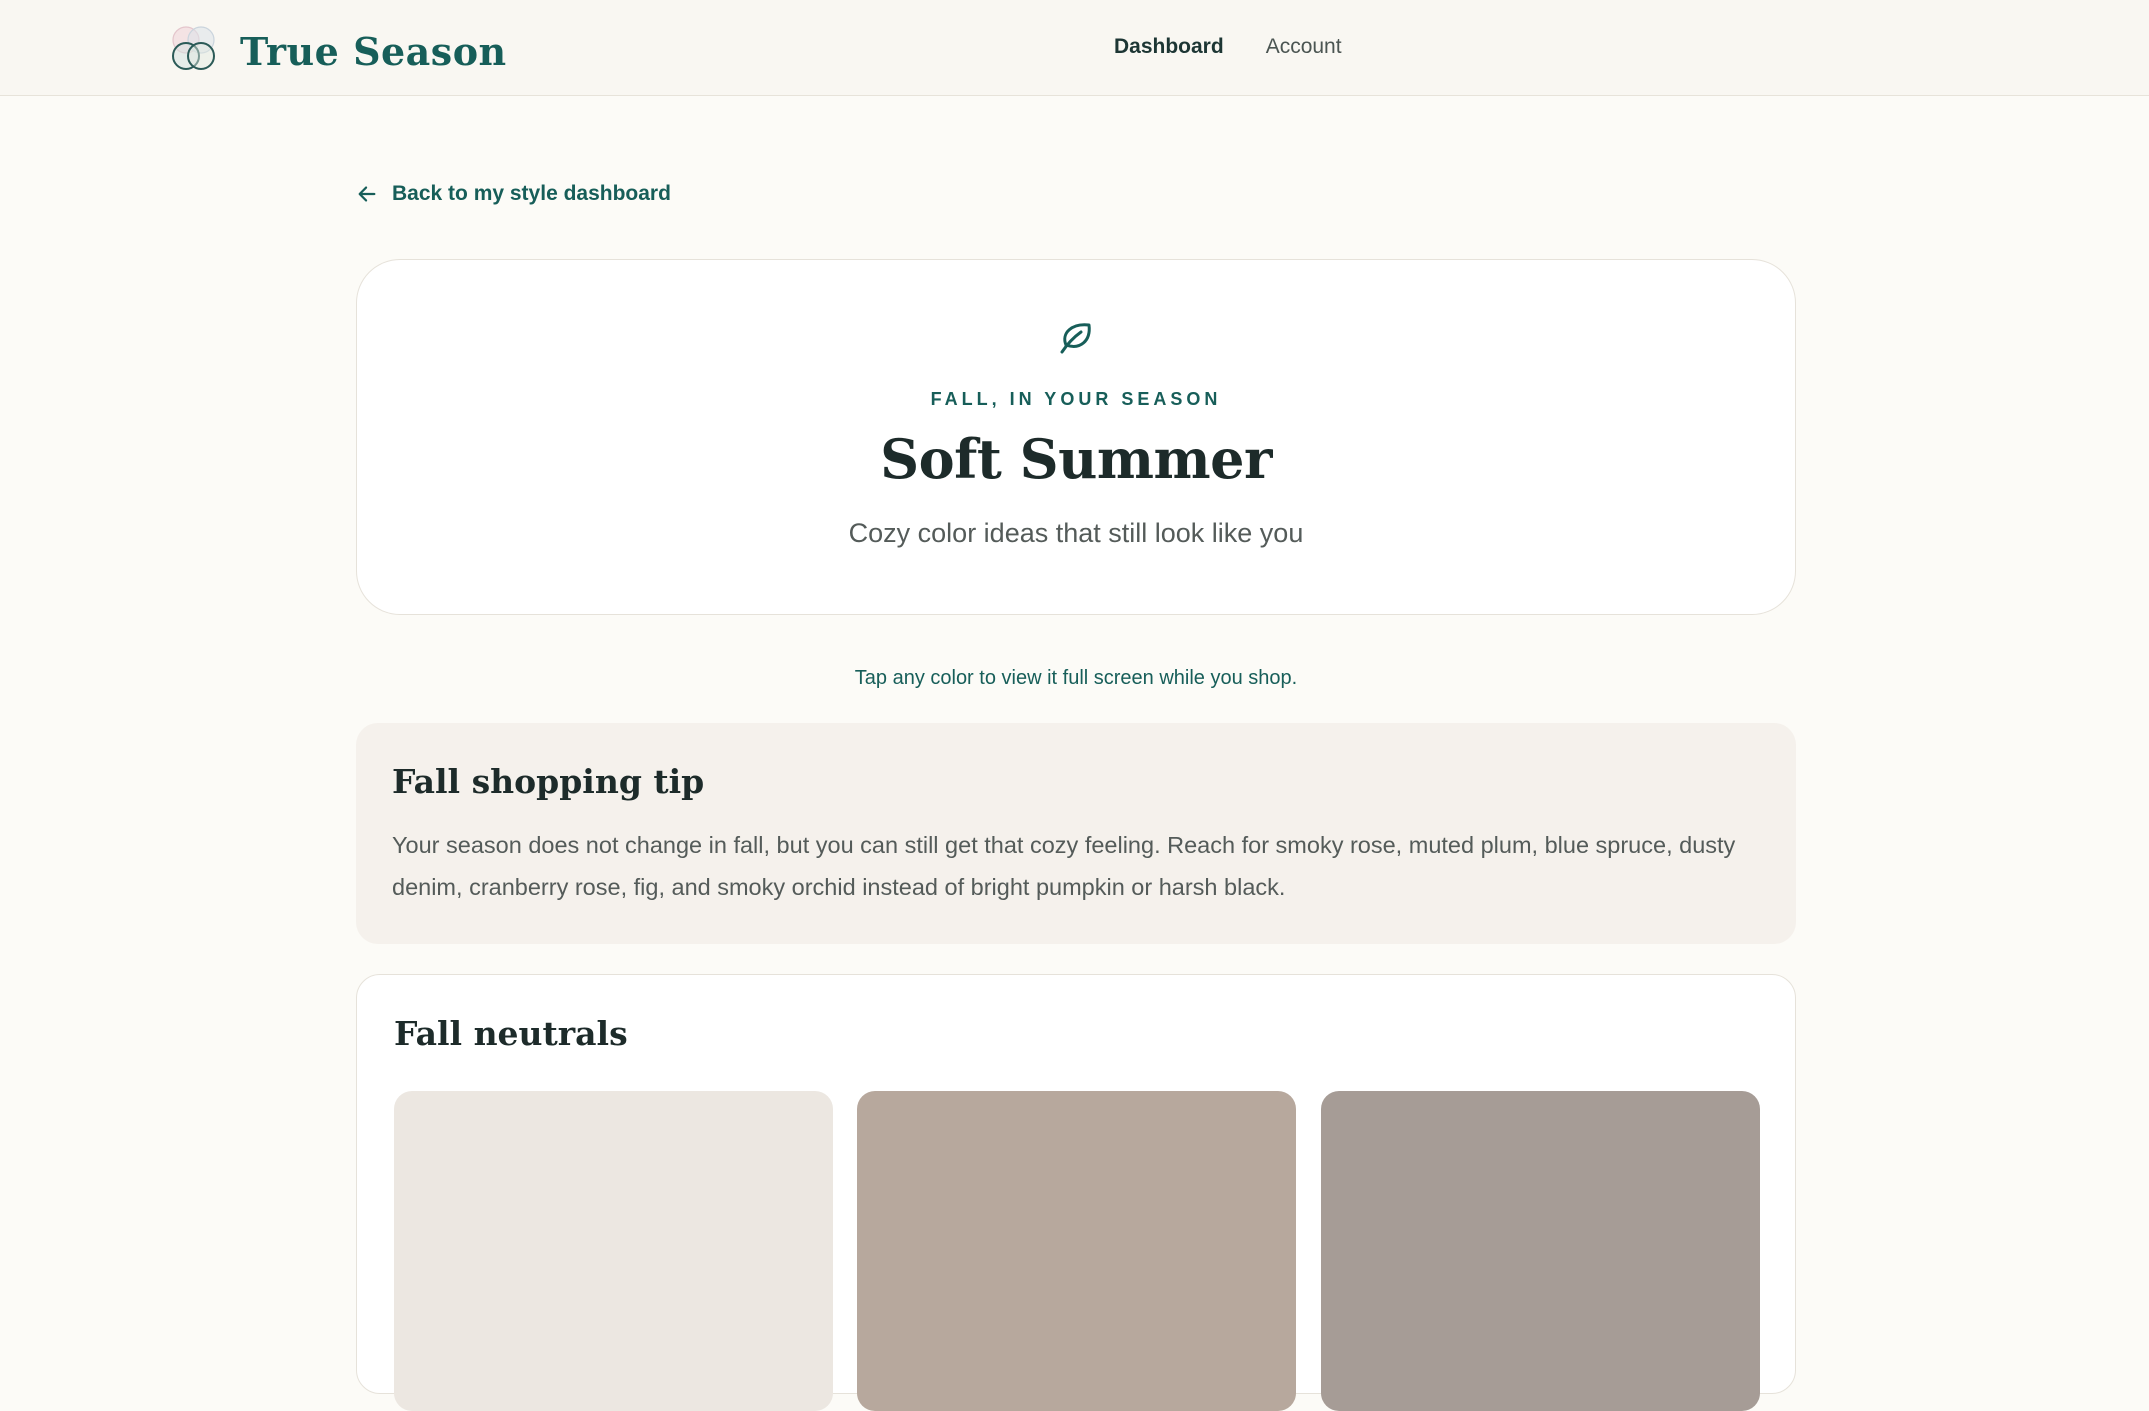 The image size is (2149, 1411). I want to click on season-title: Soft Summer, so click(1076, 459).